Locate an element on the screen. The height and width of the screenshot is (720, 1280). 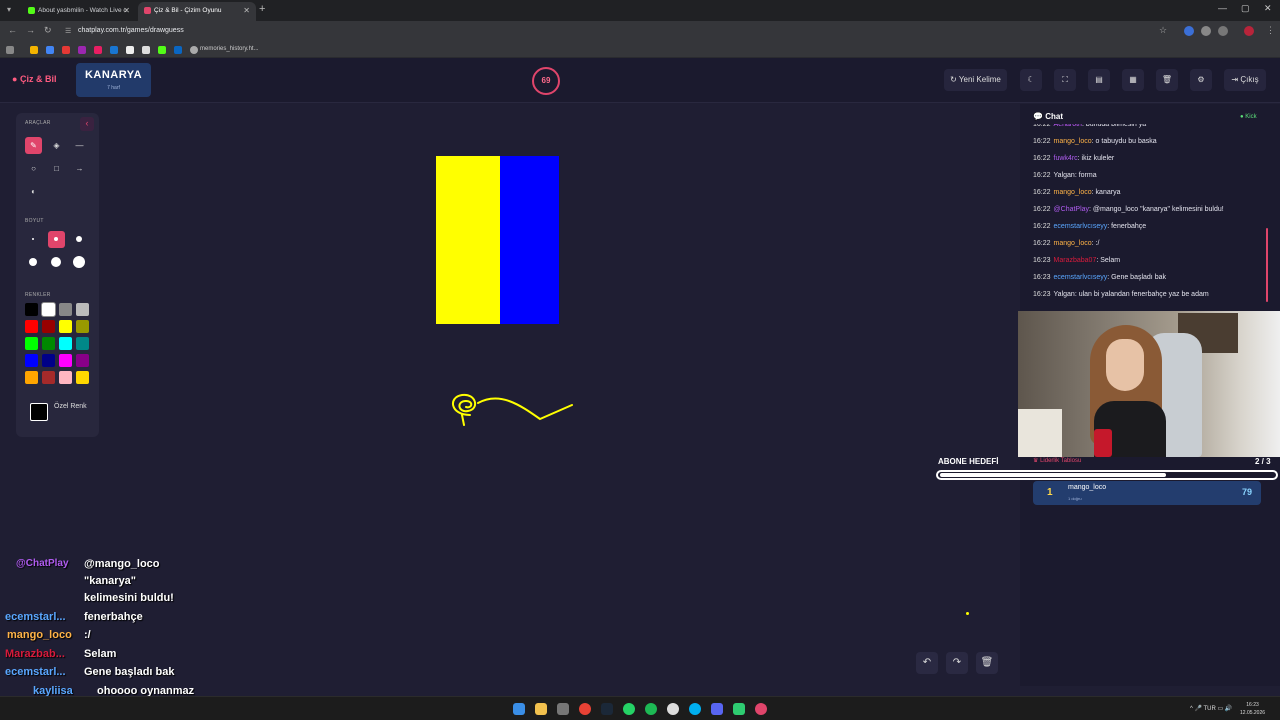
rectangle-tool-button: □ is located at coordinates (56, 168).